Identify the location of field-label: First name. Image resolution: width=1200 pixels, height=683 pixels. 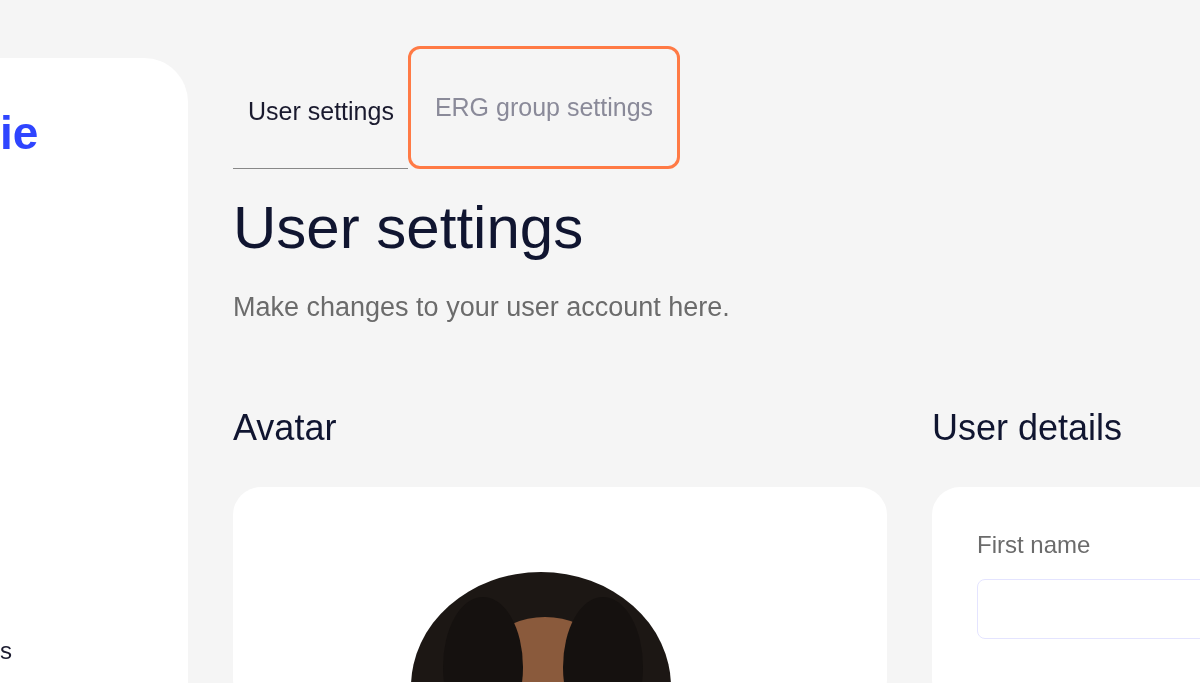
(1034, 544).